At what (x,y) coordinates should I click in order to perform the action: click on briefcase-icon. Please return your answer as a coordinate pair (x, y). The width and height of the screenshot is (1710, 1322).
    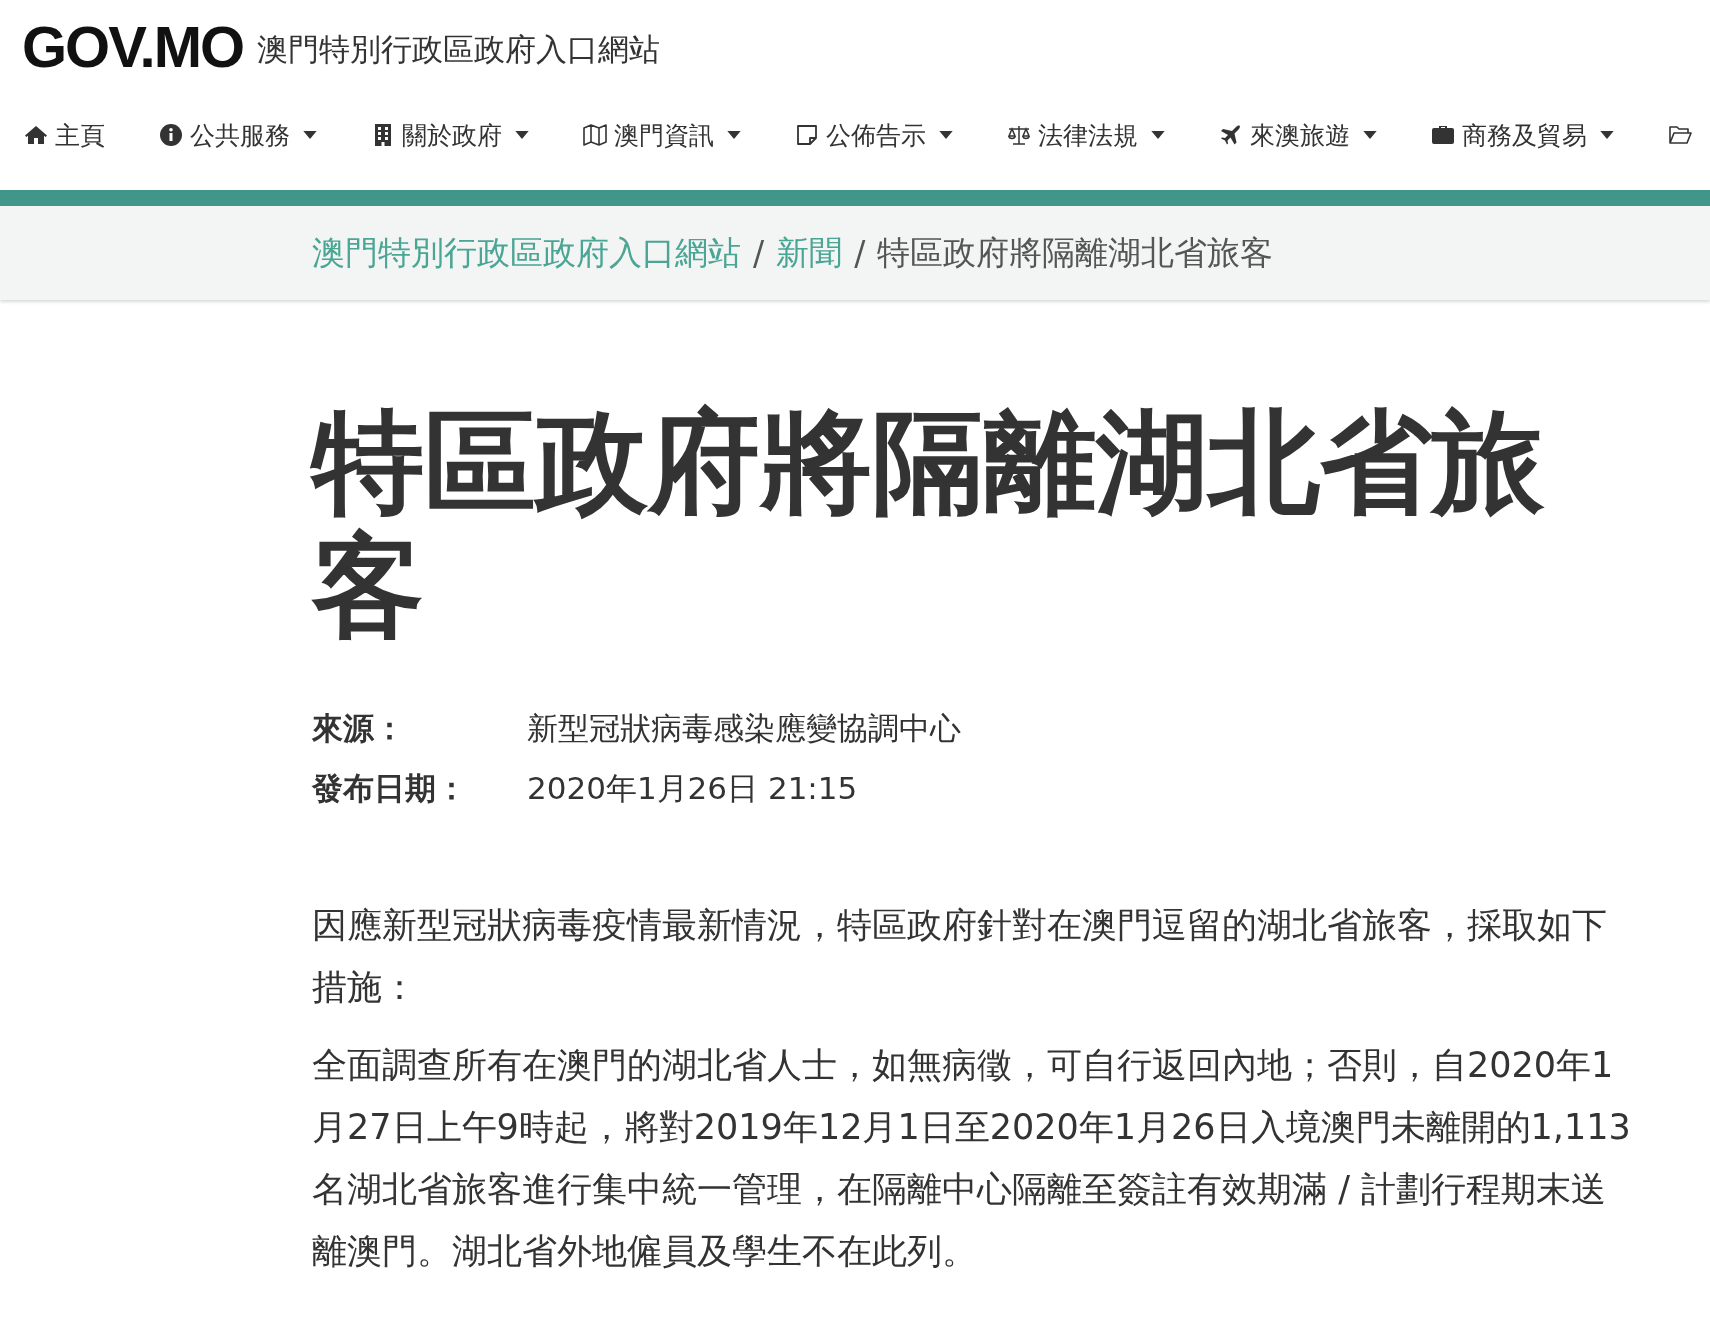
    Looking at the image, I should click on (1443, 135).